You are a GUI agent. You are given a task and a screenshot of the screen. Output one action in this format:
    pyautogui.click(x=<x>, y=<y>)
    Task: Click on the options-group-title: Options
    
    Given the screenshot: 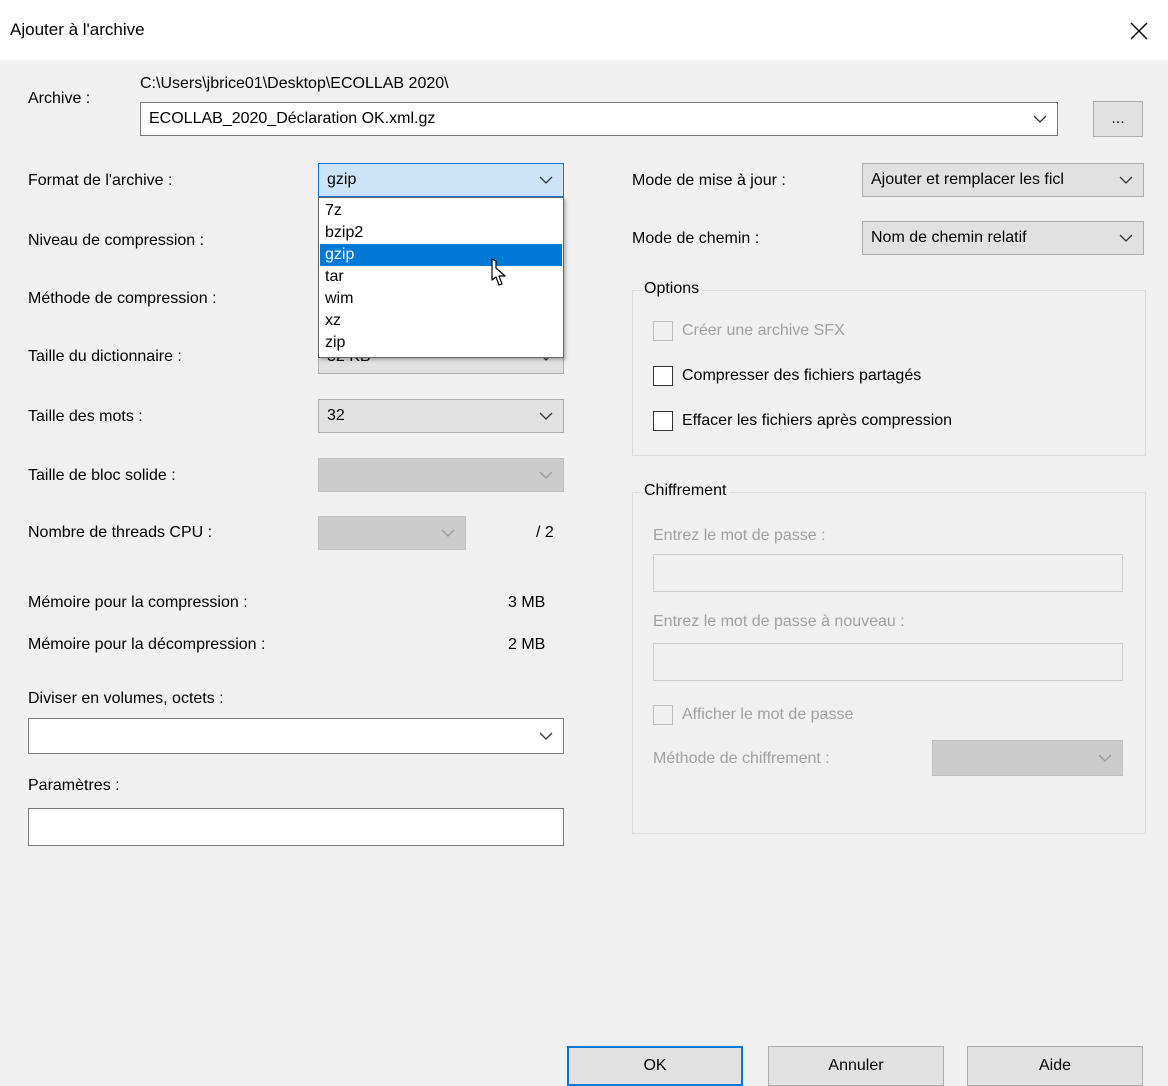 What is the action you would take?
    pyautogui.click(x=672, y=289)
    